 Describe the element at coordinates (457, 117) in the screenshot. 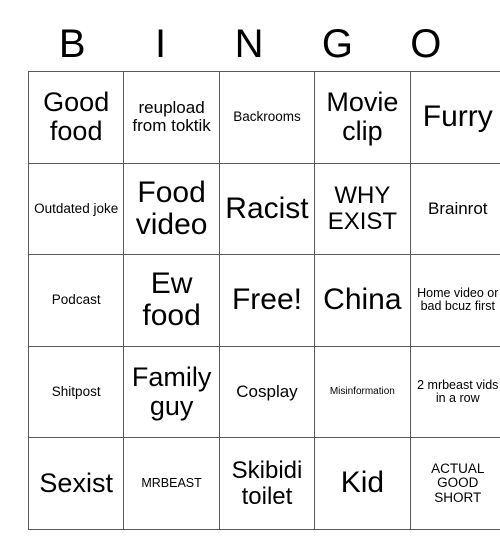

I see `bingo-cell-label: Furry` at that location.